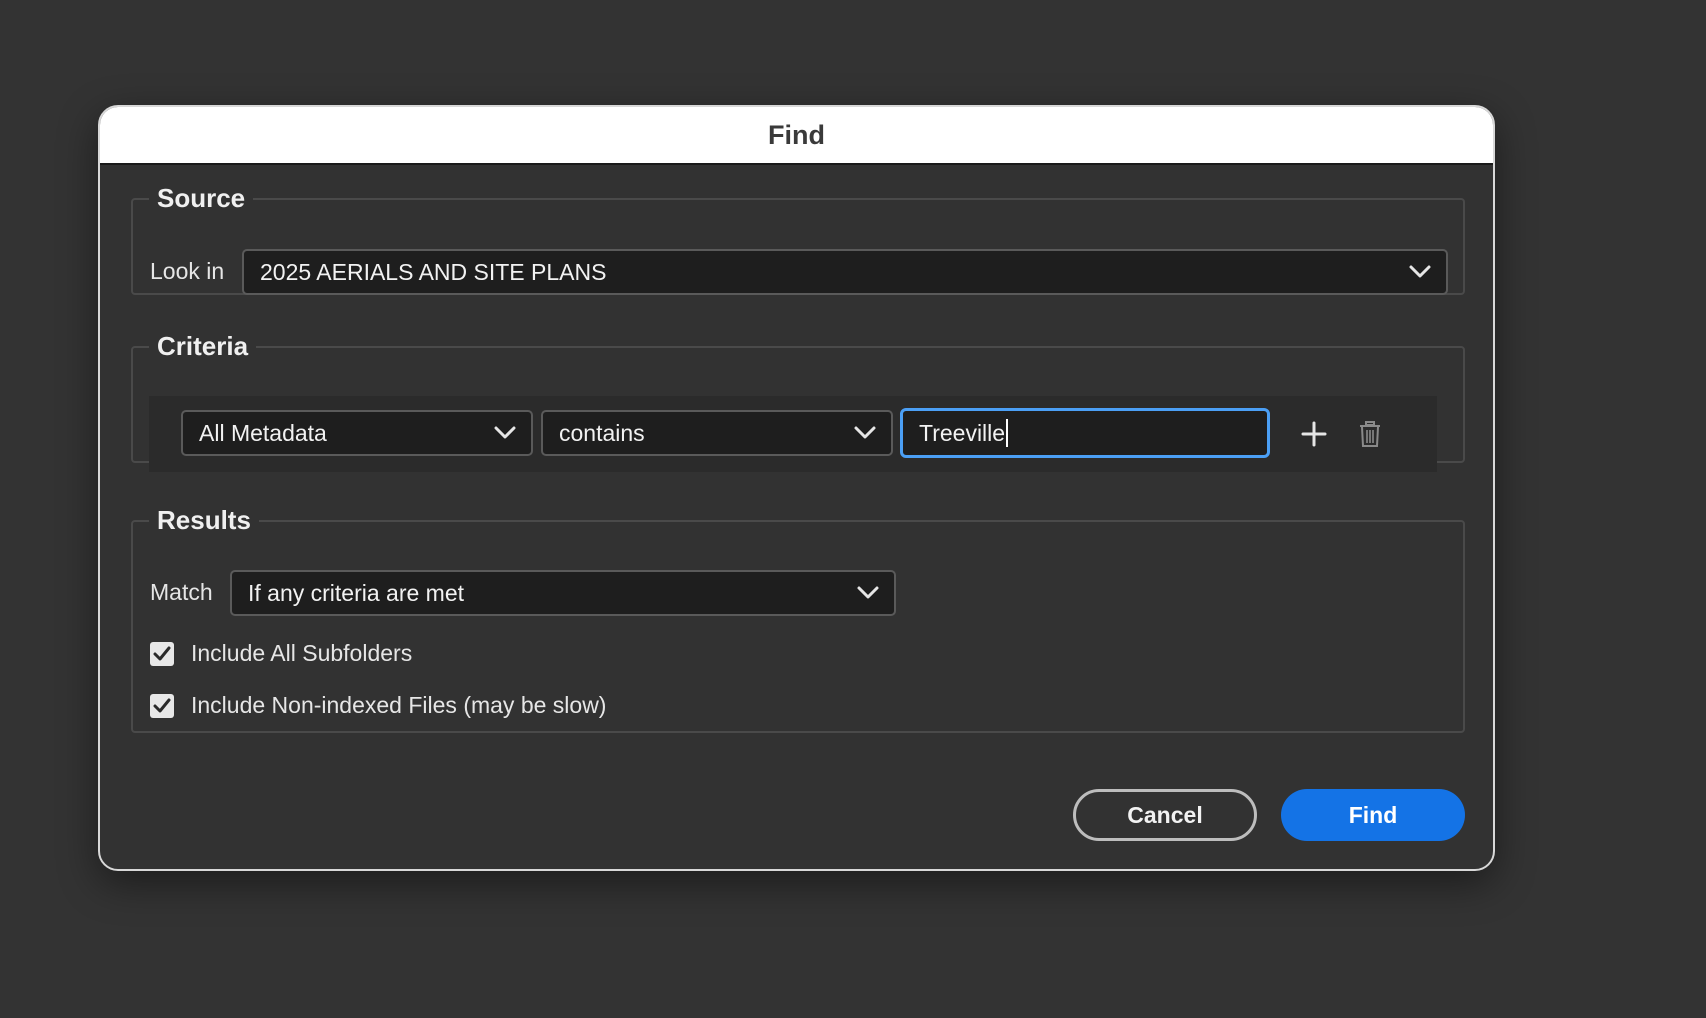 This screenshot has height=1018, width=1706. Describe the element at coordinates (563, 593) in the screenshot. I see `match-dropdown: If any criteria are met` at that location.